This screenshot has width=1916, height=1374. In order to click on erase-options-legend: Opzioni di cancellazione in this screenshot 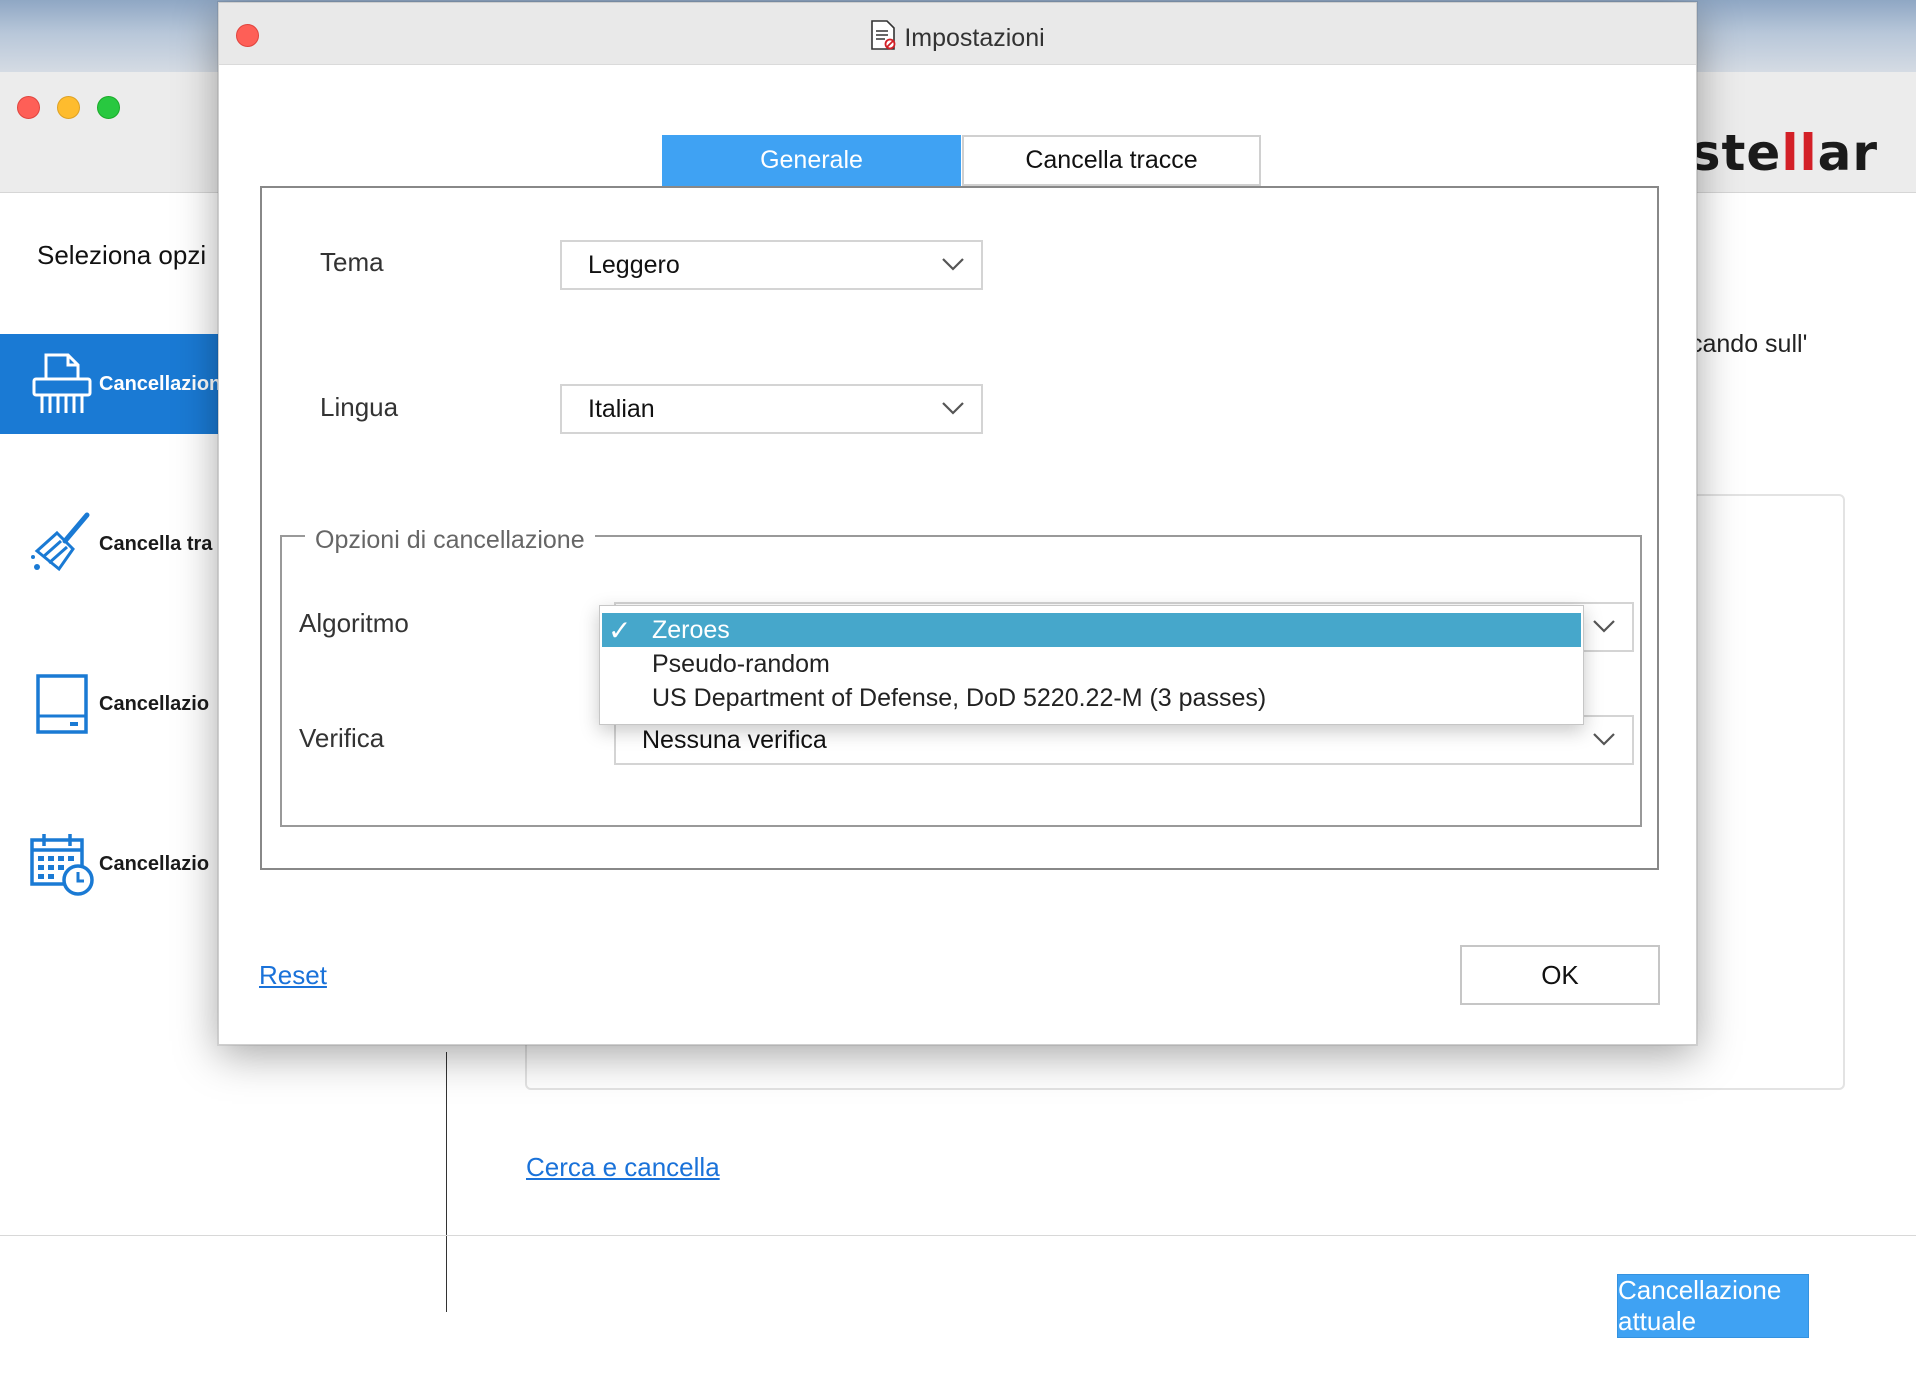, I will do `click(450, 540)`.